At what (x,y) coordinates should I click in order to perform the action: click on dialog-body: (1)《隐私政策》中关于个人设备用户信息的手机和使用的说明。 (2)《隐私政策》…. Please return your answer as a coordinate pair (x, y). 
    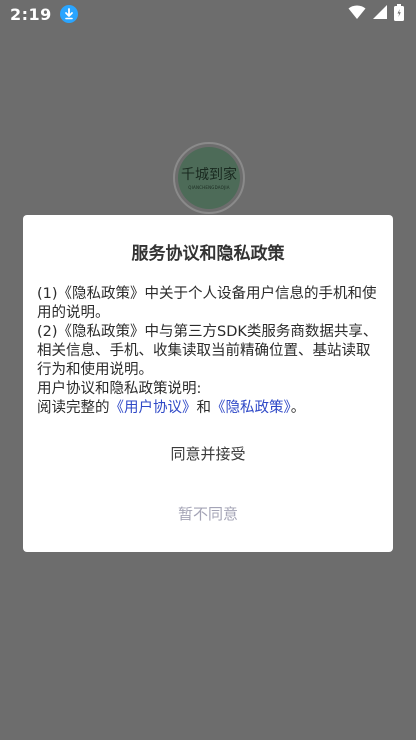
    Looking at the image, I should click on (209, 351).